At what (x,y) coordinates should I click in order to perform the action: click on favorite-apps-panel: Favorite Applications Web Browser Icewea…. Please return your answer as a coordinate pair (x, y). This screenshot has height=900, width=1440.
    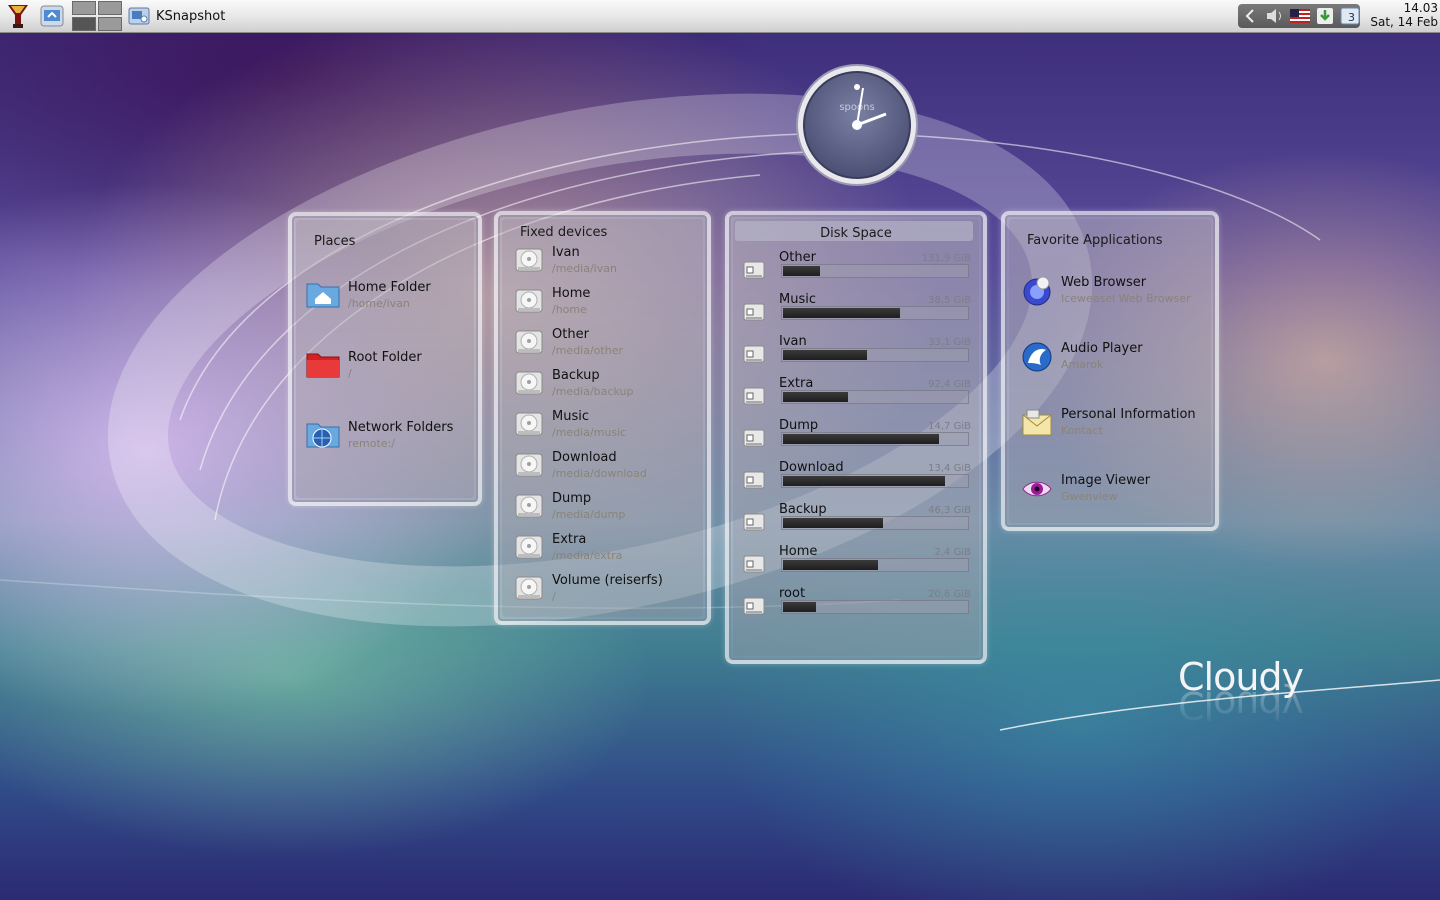
    Looking at the image, I should click on (1110, 371).